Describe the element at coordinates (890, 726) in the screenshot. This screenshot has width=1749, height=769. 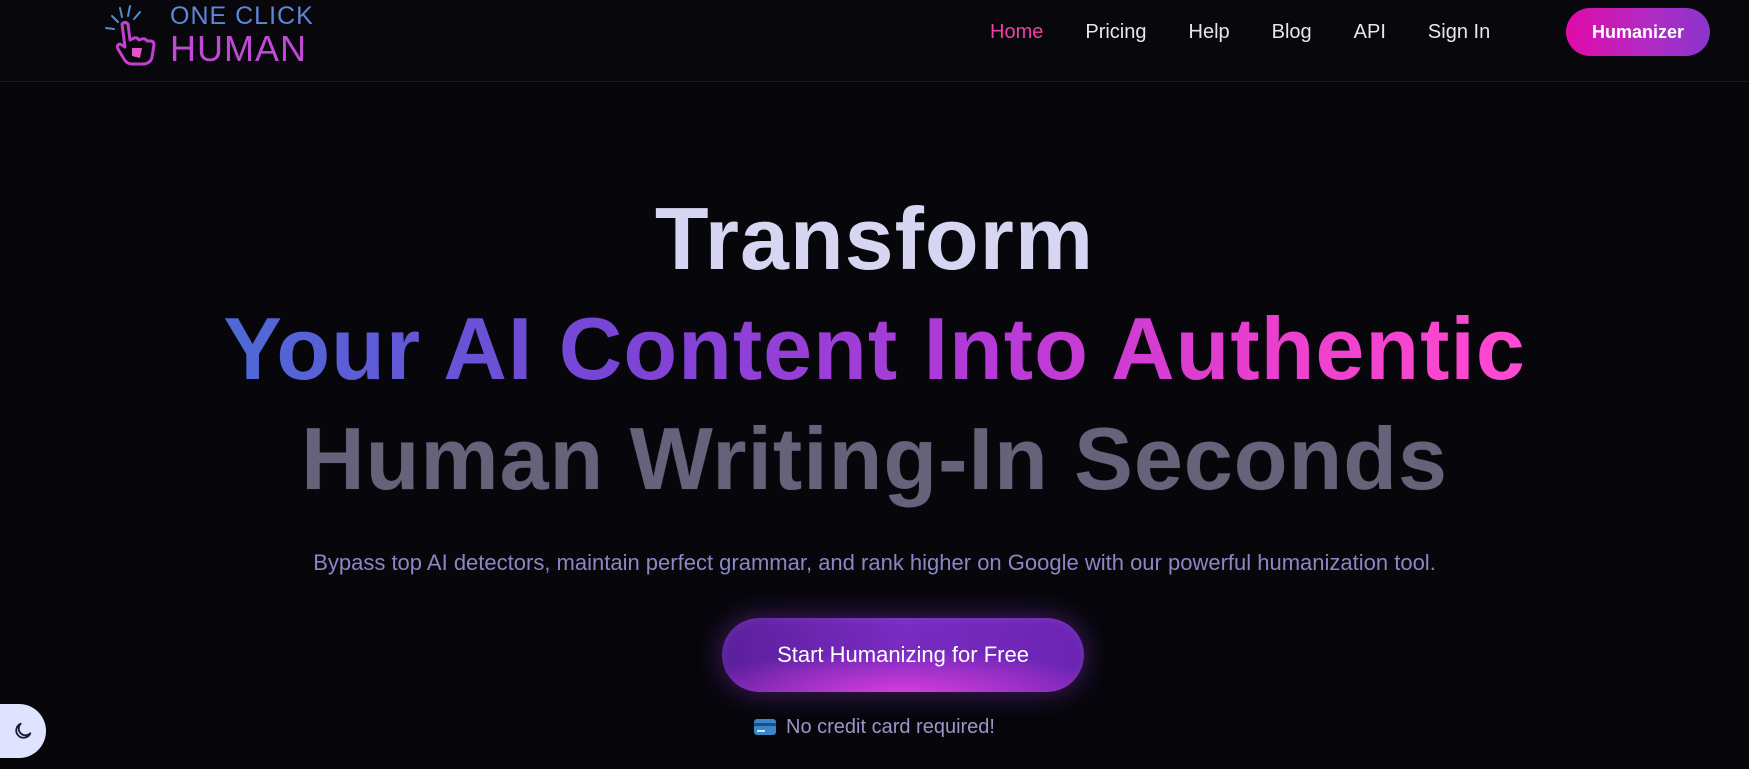
I see `note-text: No credit card required!` at that location.